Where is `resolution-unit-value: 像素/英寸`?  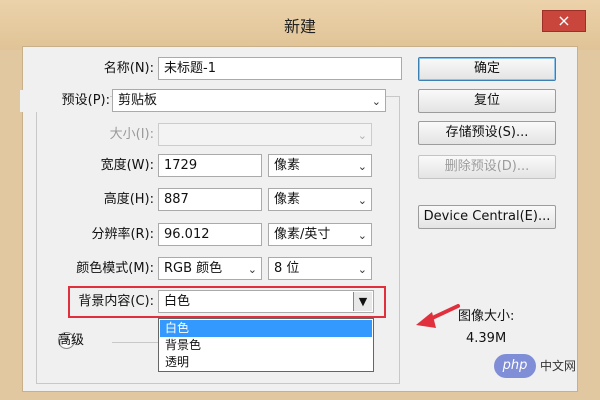
resolution-unit-value: 像素/英寸 is located at coordinates (302, 234).